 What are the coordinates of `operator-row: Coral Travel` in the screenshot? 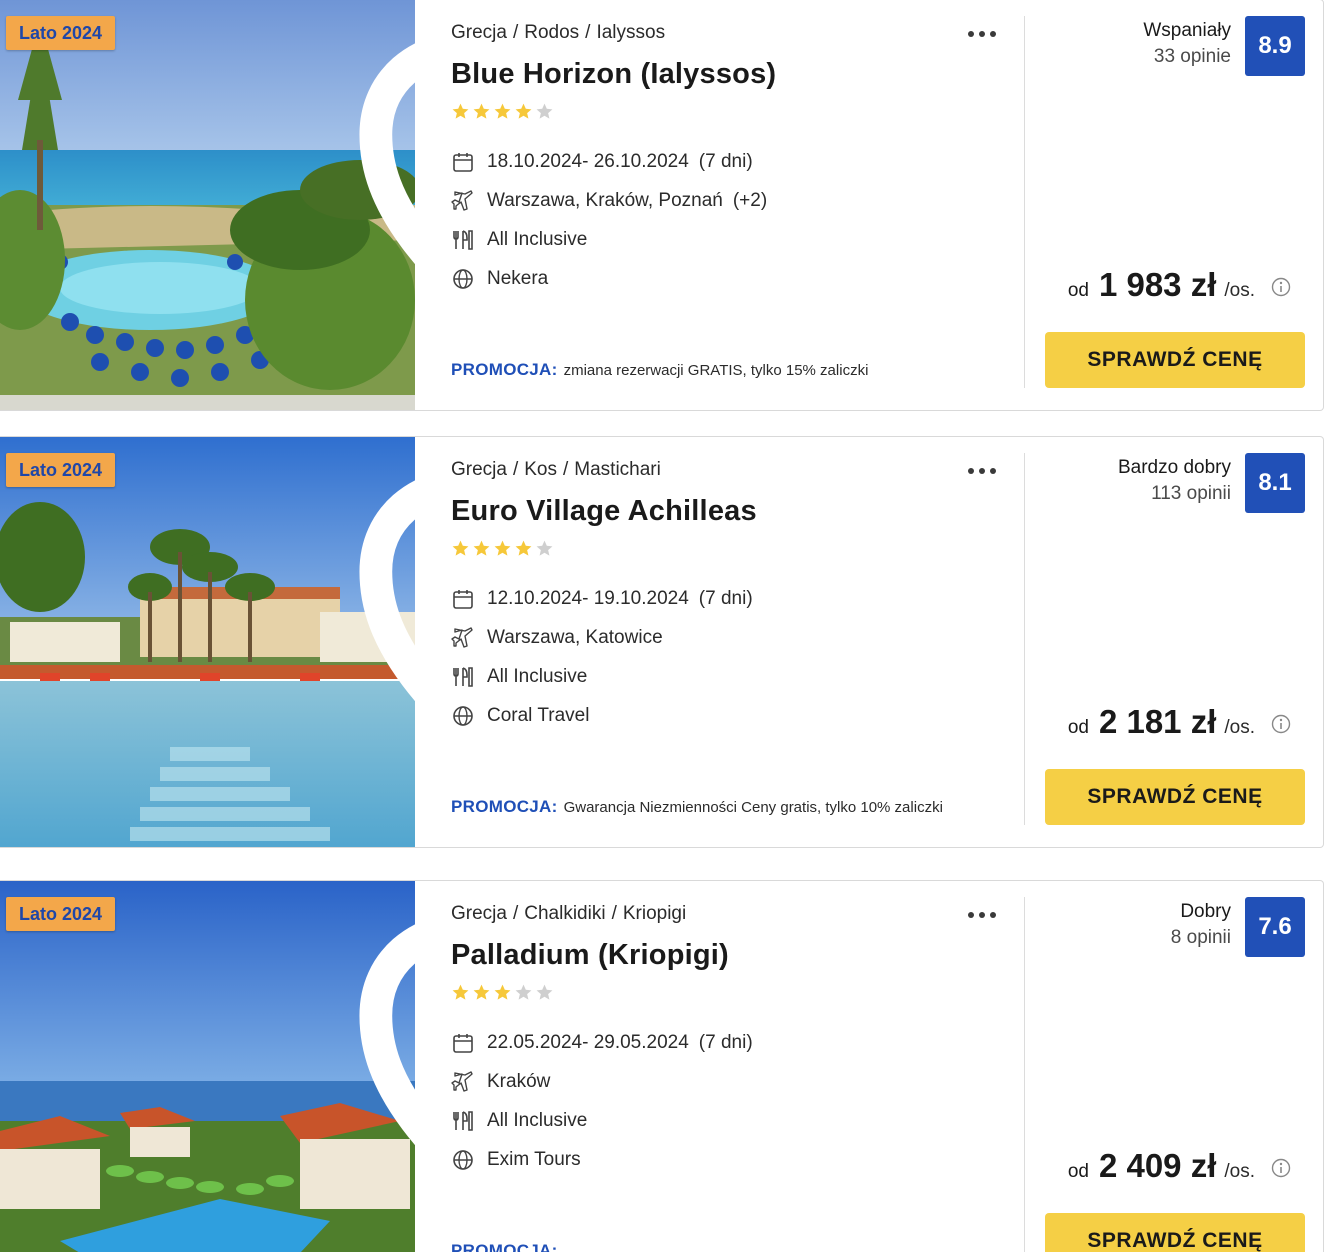 It's located at (602, 715).